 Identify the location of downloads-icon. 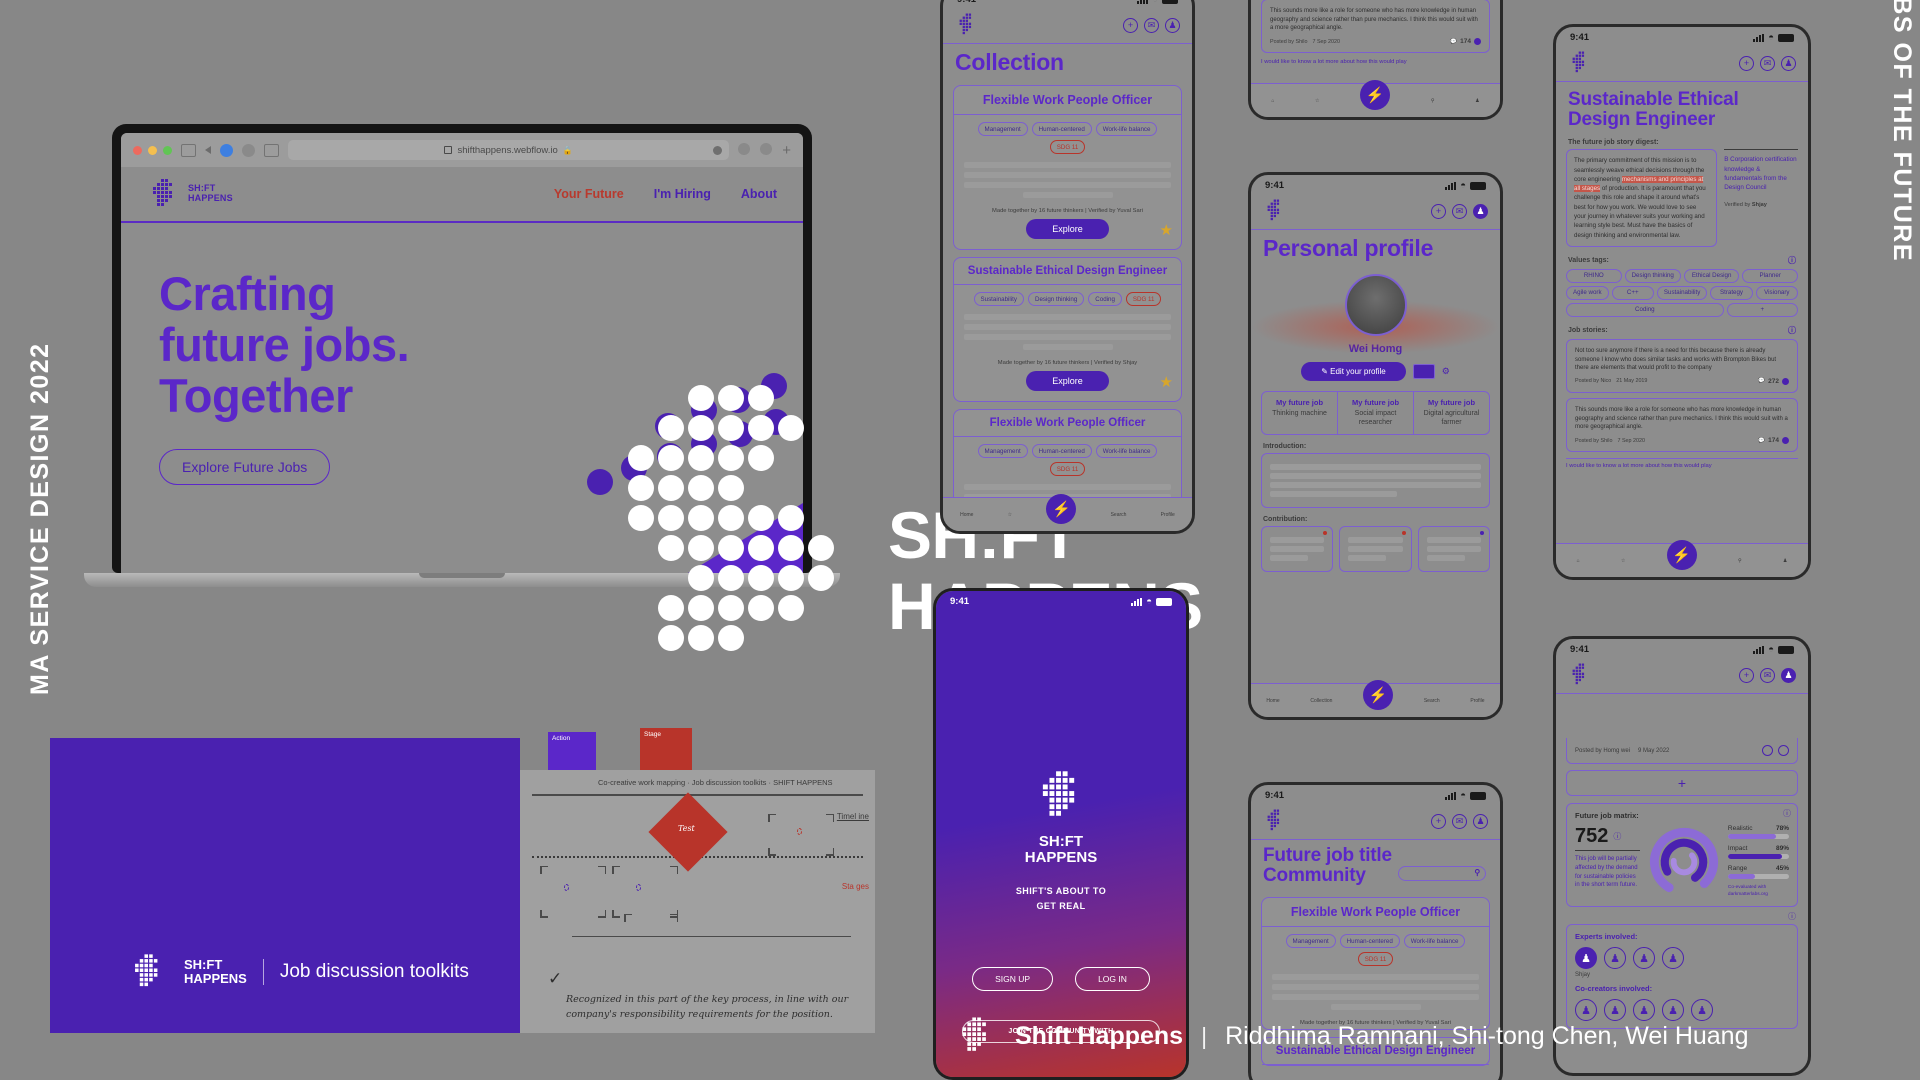
(744, 148).